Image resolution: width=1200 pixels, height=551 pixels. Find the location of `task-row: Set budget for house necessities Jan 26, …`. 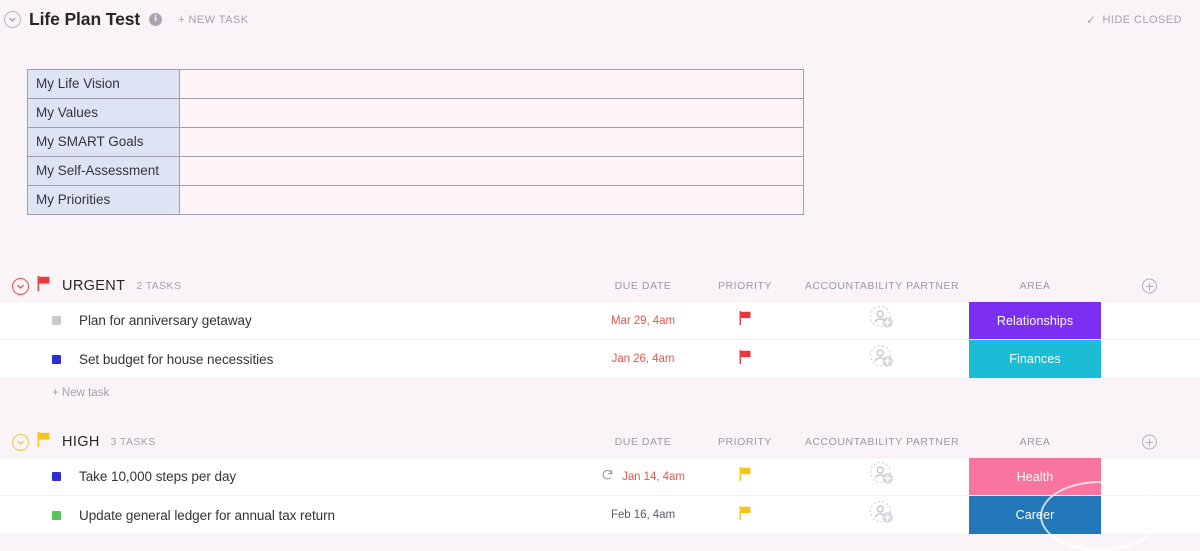

task-row: Set budget for house necessities Jan 26, … is located at coordinates (600, 359).